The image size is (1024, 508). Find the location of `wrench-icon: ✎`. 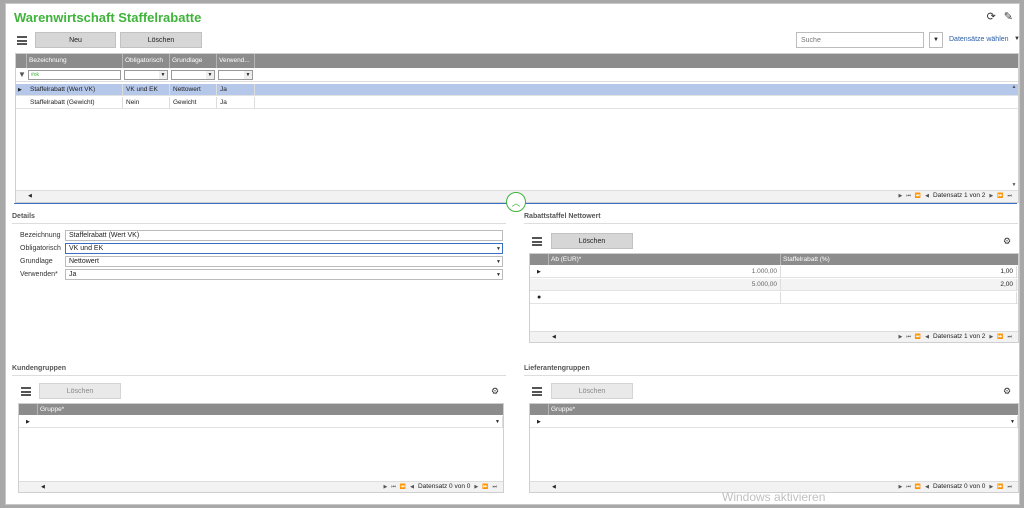

wrench-icon: ✎ is located at coordinates (1008, 16).